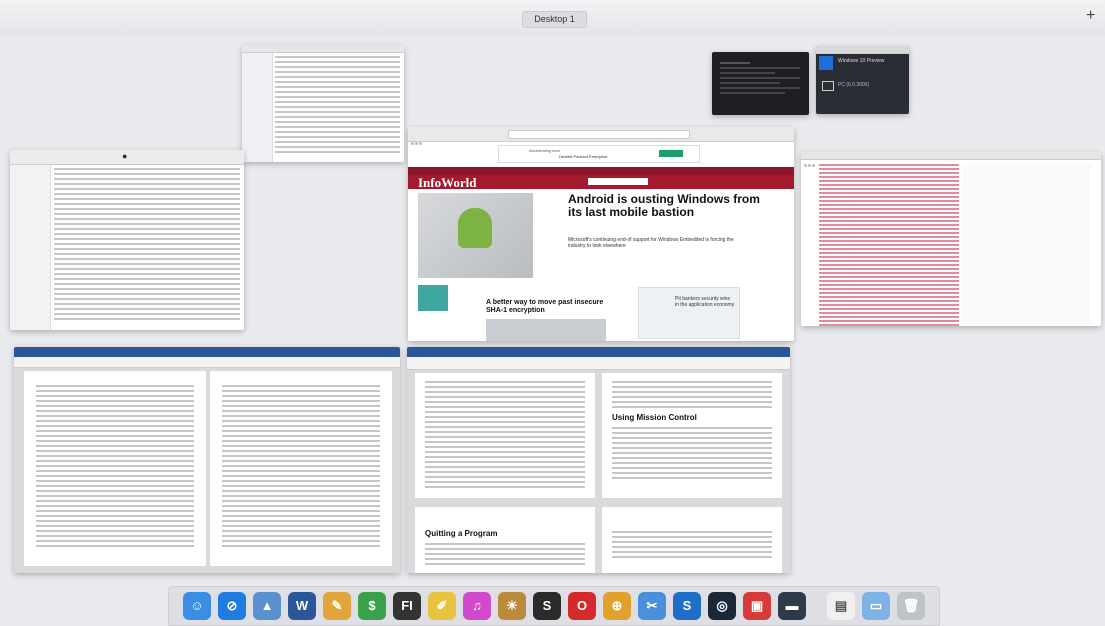 The height and width of the screenshot is (626, 1105). What do you see at coordinates (854, 85) in the screenshot?
I see `remote-pc-label: PC (6.0.3000)` at bounding box center [854, 85].